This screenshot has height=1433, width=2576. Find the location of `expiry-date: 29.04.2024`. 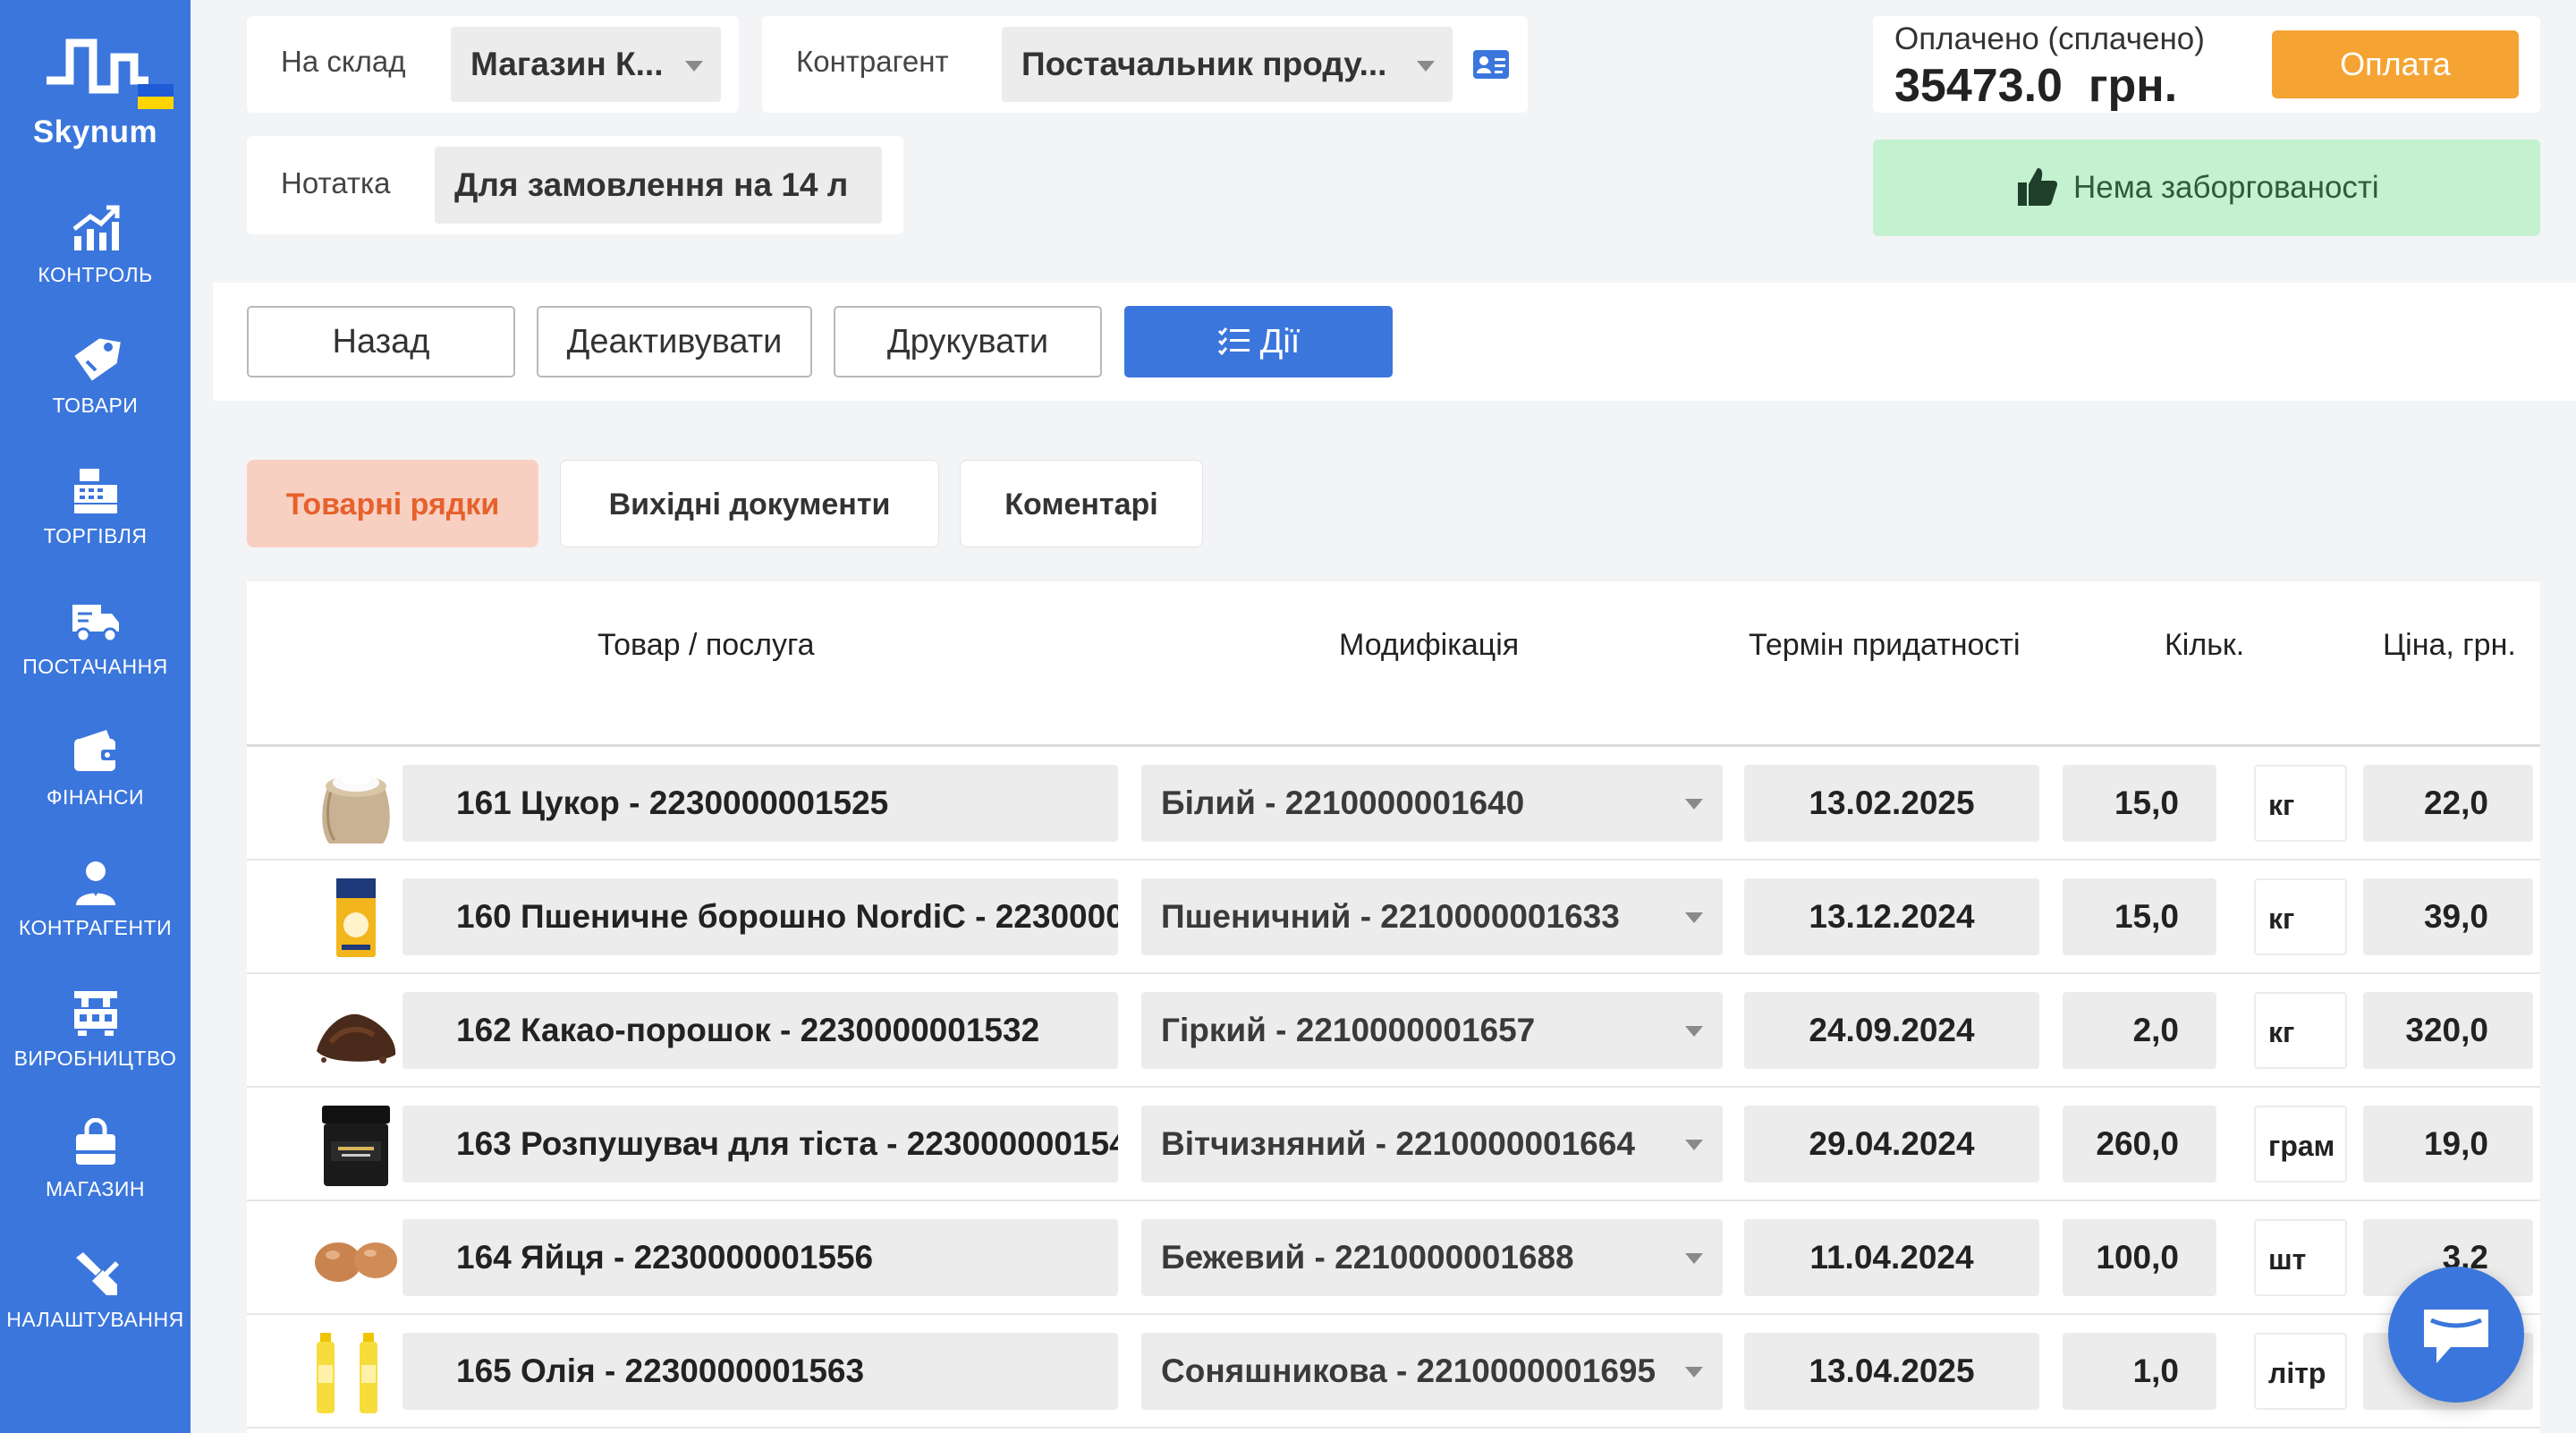

expiry-date: 29.04.2024 is located at coordinates (1891, 1144).